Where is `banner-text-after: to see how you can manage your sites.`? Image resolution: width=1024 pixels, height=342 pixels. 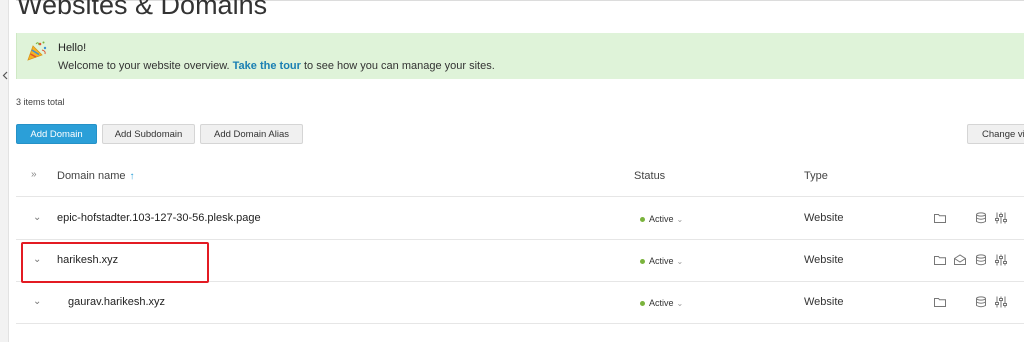 banner-text-after: to see how you can manage your sites. is located at coordinates (399, 66).